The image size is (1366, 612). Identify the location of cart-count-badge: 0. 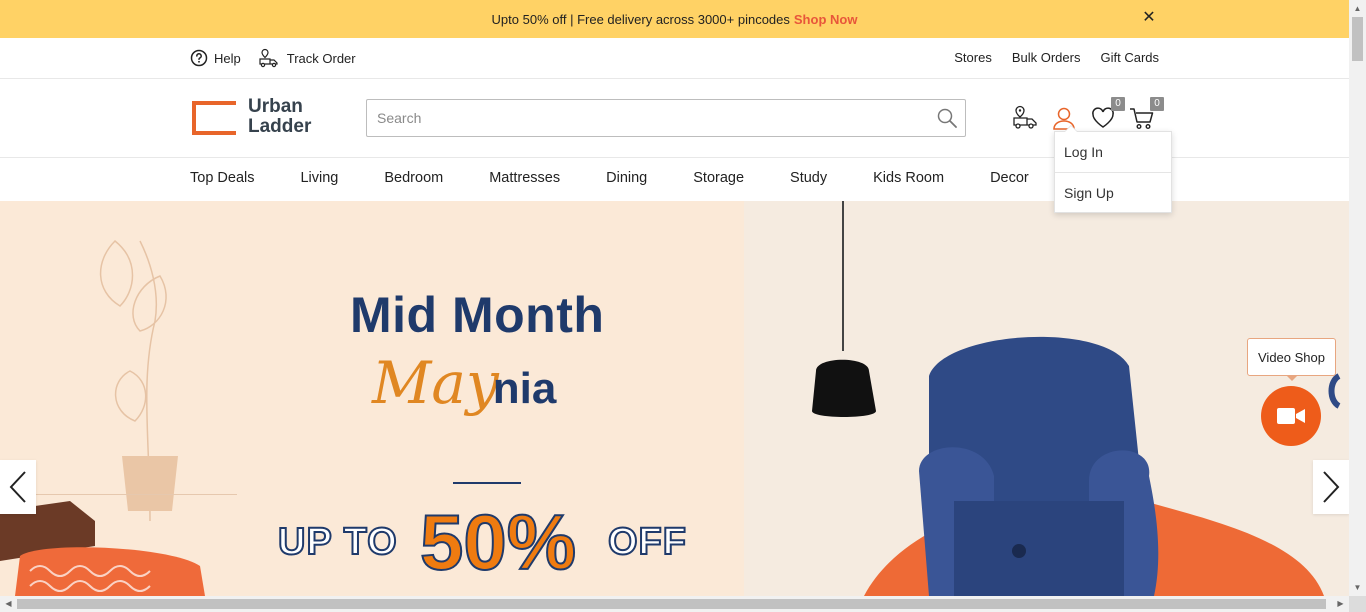
(1157, 104).